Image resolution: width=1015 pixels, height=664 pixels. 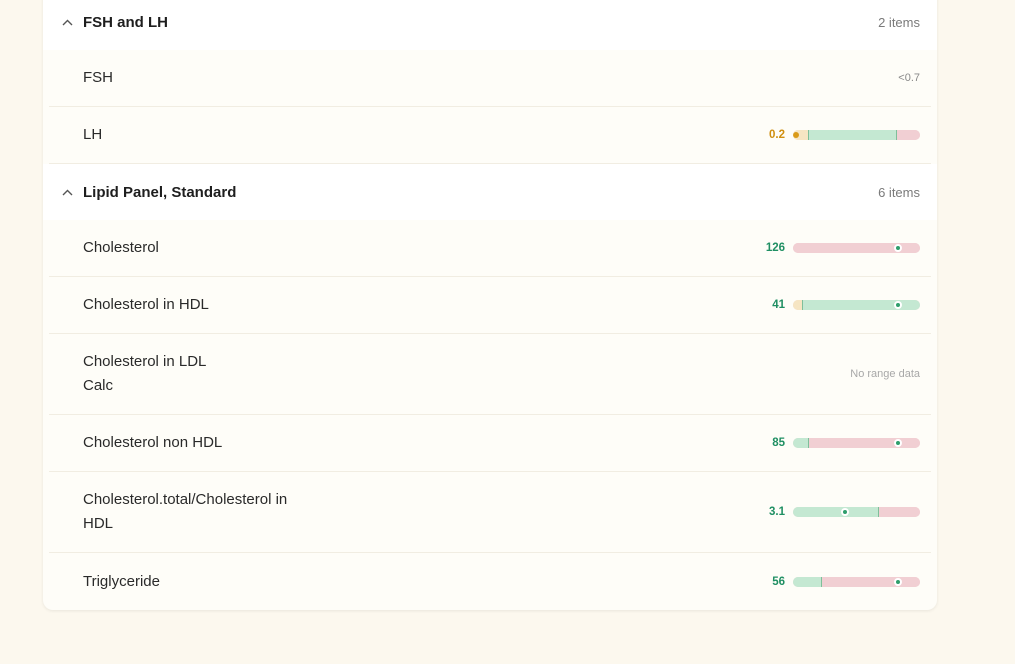 I want to click on group-title: FSH and LH, so click(x=125, y=22).